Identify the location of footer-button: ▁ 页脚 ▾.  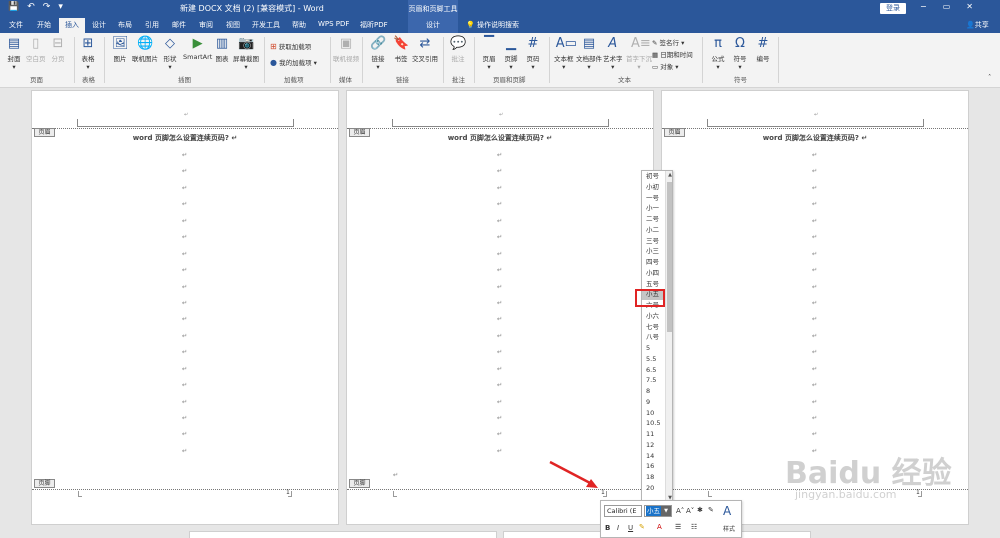
(511, 54).